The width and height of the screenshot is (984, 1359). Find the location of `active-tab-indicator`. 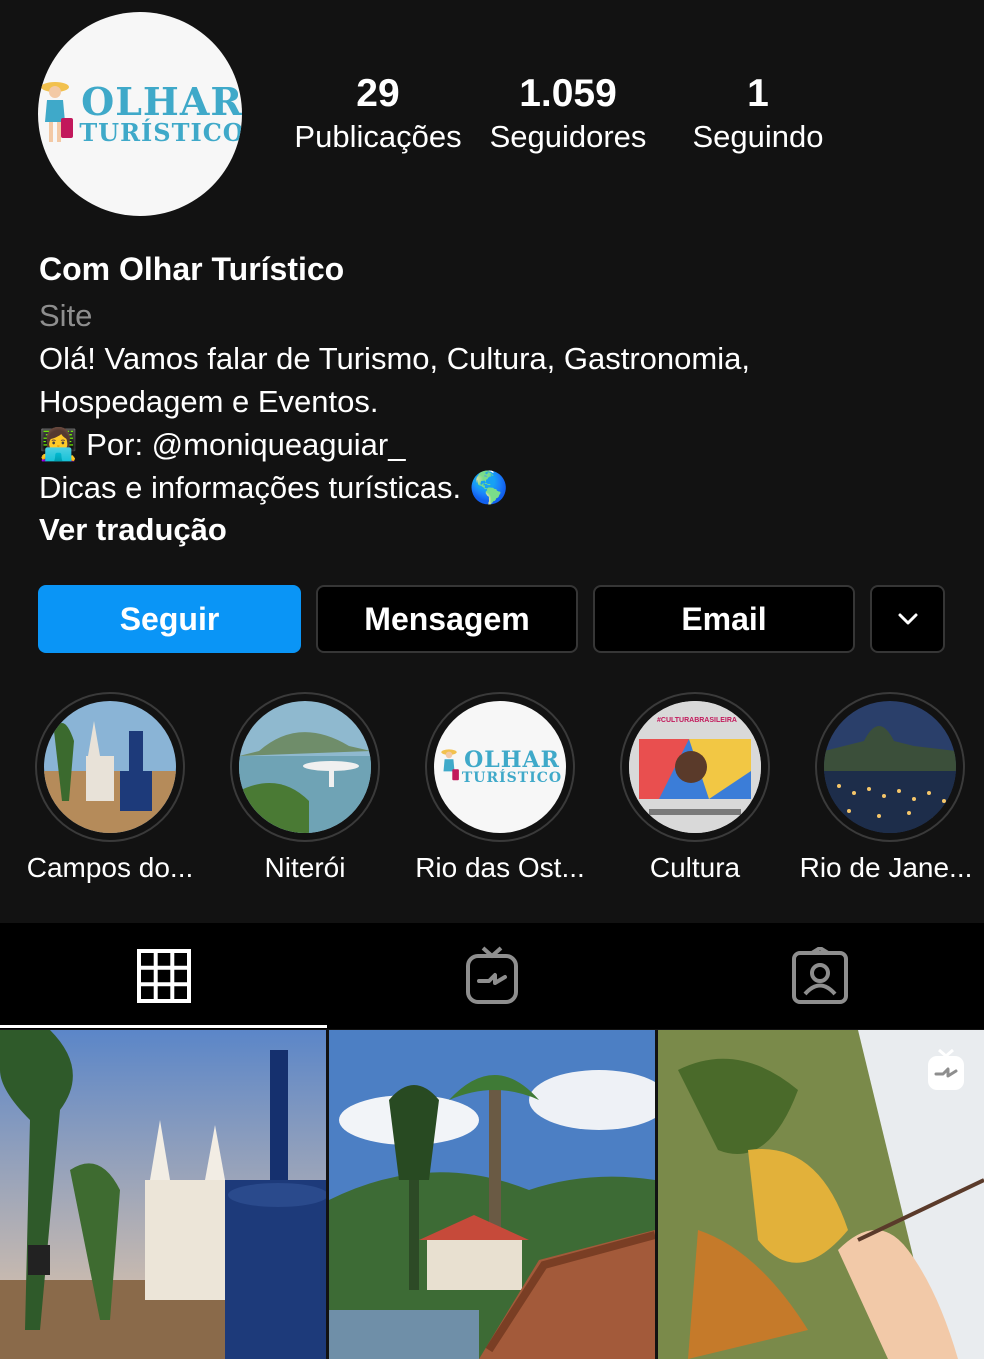

active-tab-indicator is located at coordinates (163, 1026).